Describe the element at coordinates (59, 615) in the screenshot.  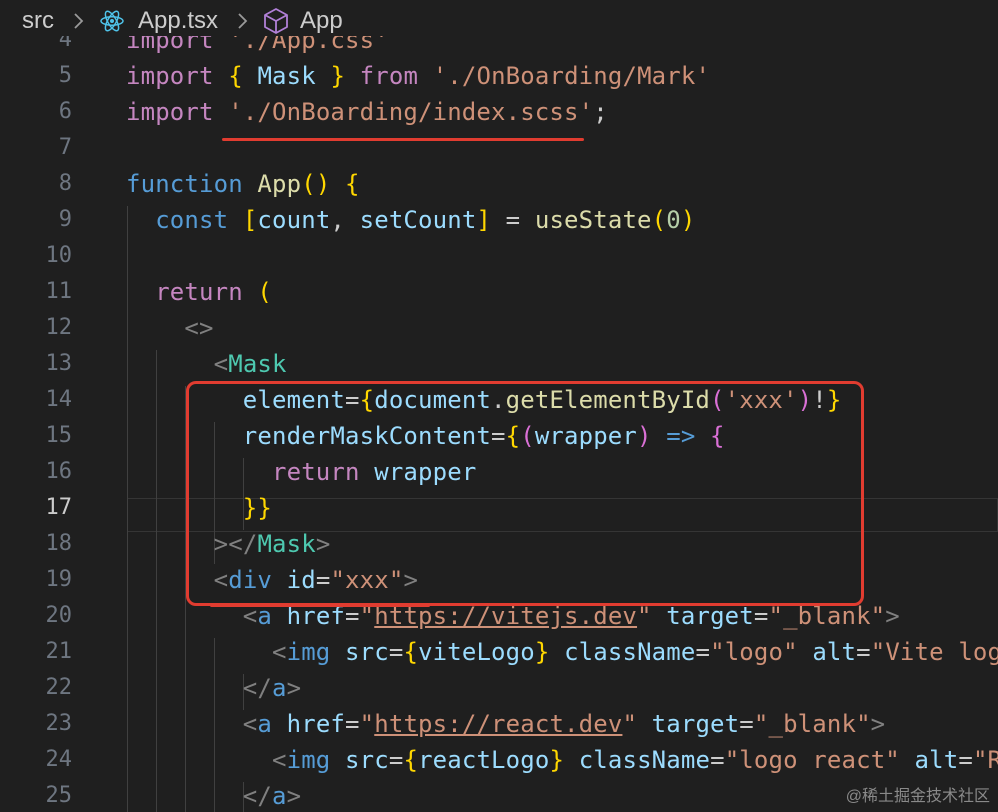
I see `line-number: 20` at that location.